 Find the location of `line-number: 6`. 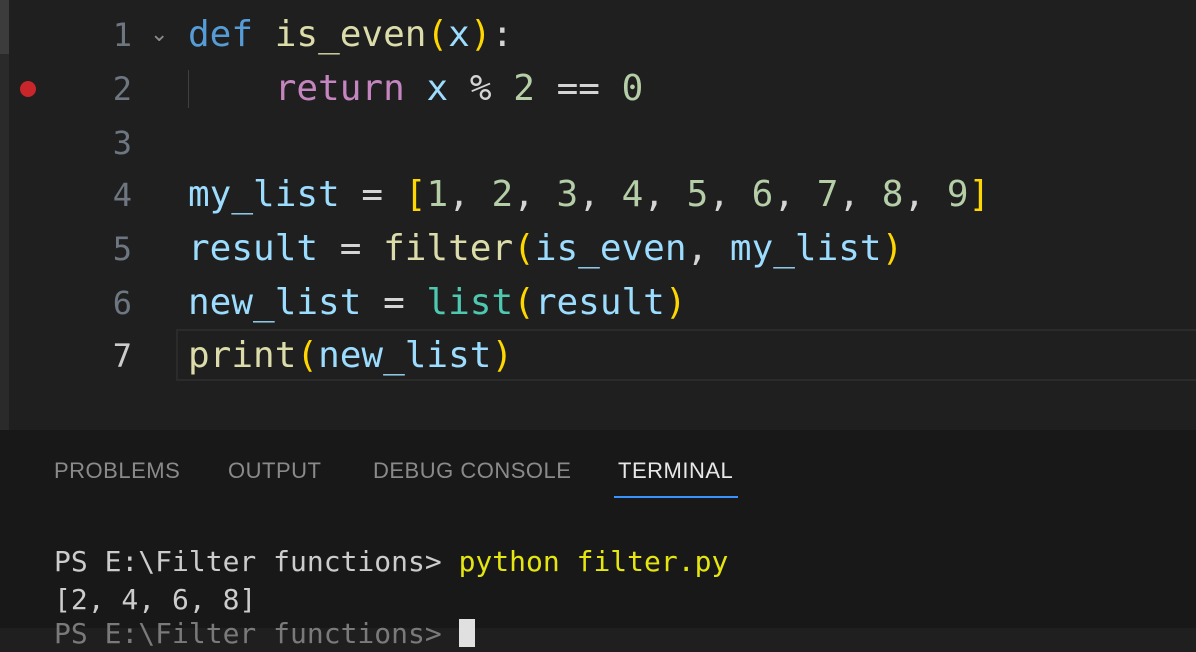

line-number: 6 is located at coordinates (122, 303).